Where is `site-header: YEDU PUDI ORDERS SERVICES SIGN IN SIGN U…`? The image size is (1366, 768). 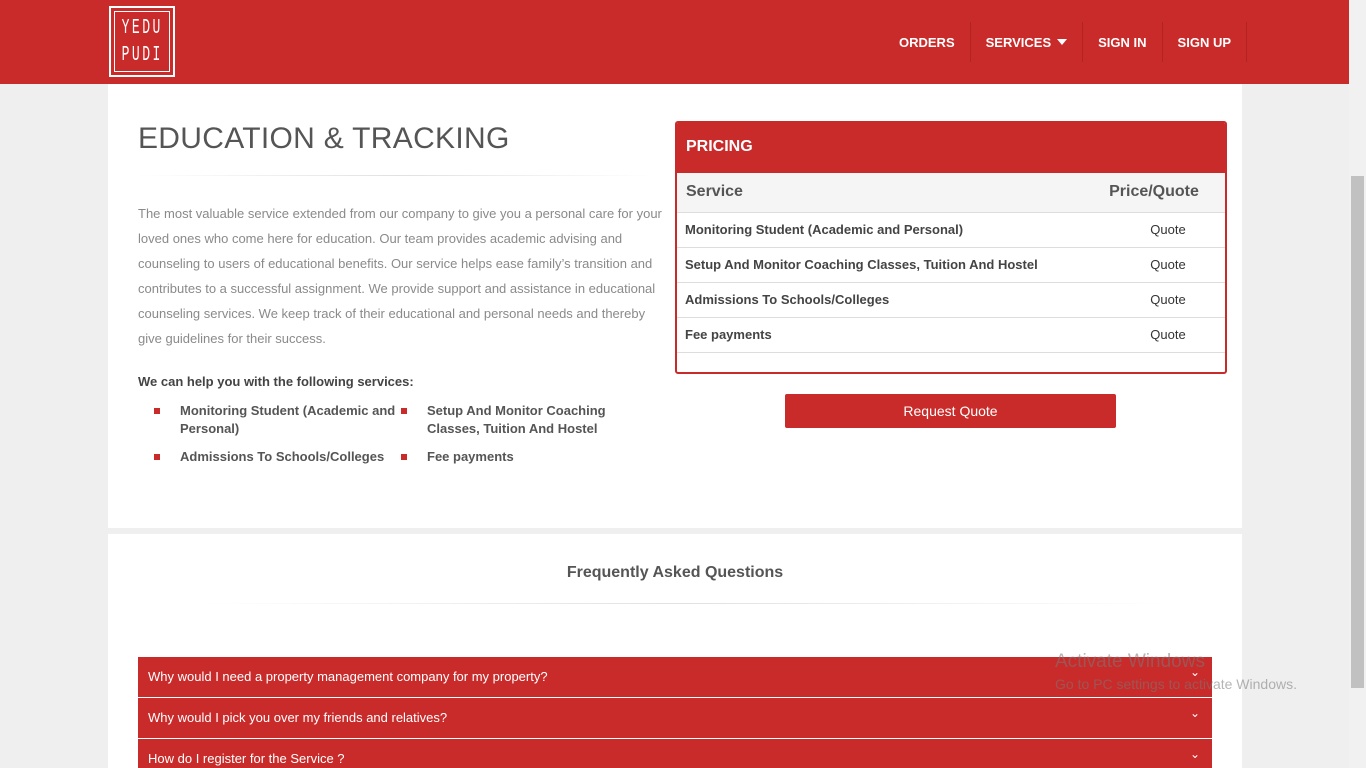
site-header: YEDU PUDI ORDERS SERVICES SIGN IN SIGN U… is located at coordinates (674, 42).